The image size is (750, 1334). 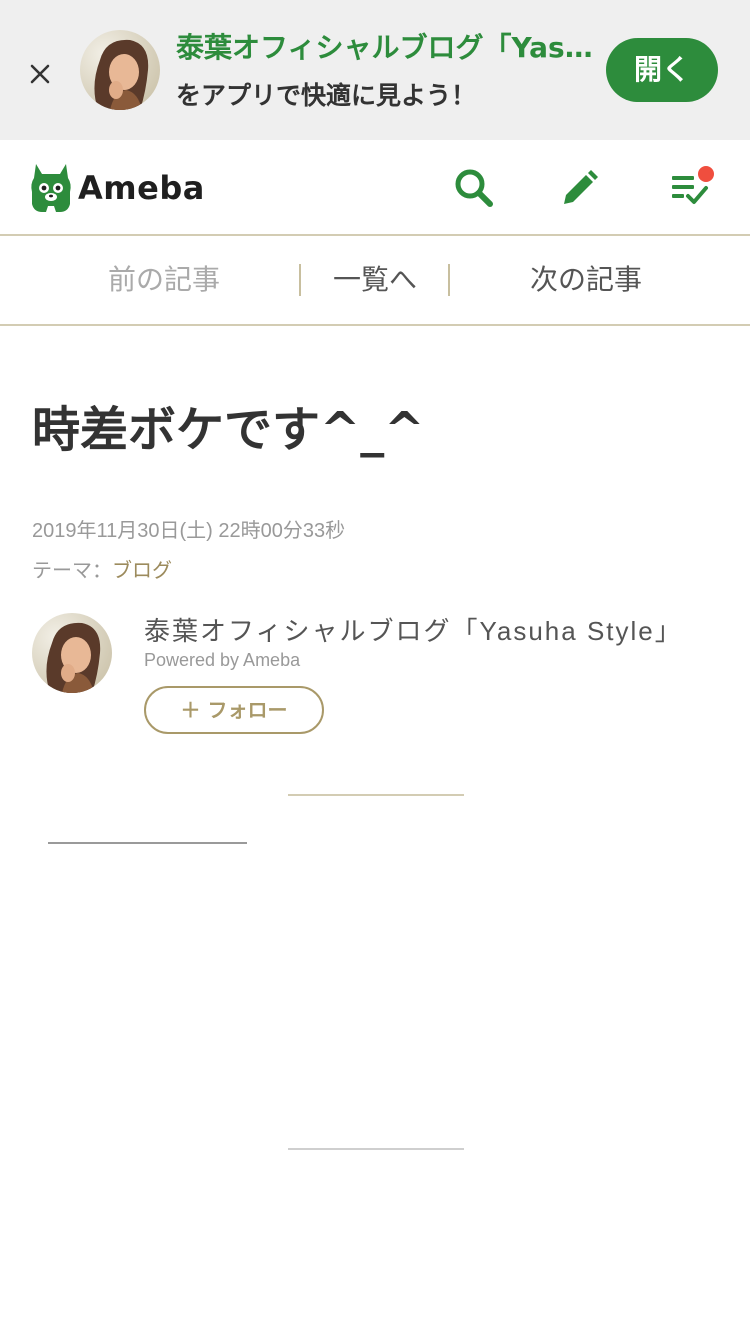 I want to click on author-avatar, so click(x=72, y=653).